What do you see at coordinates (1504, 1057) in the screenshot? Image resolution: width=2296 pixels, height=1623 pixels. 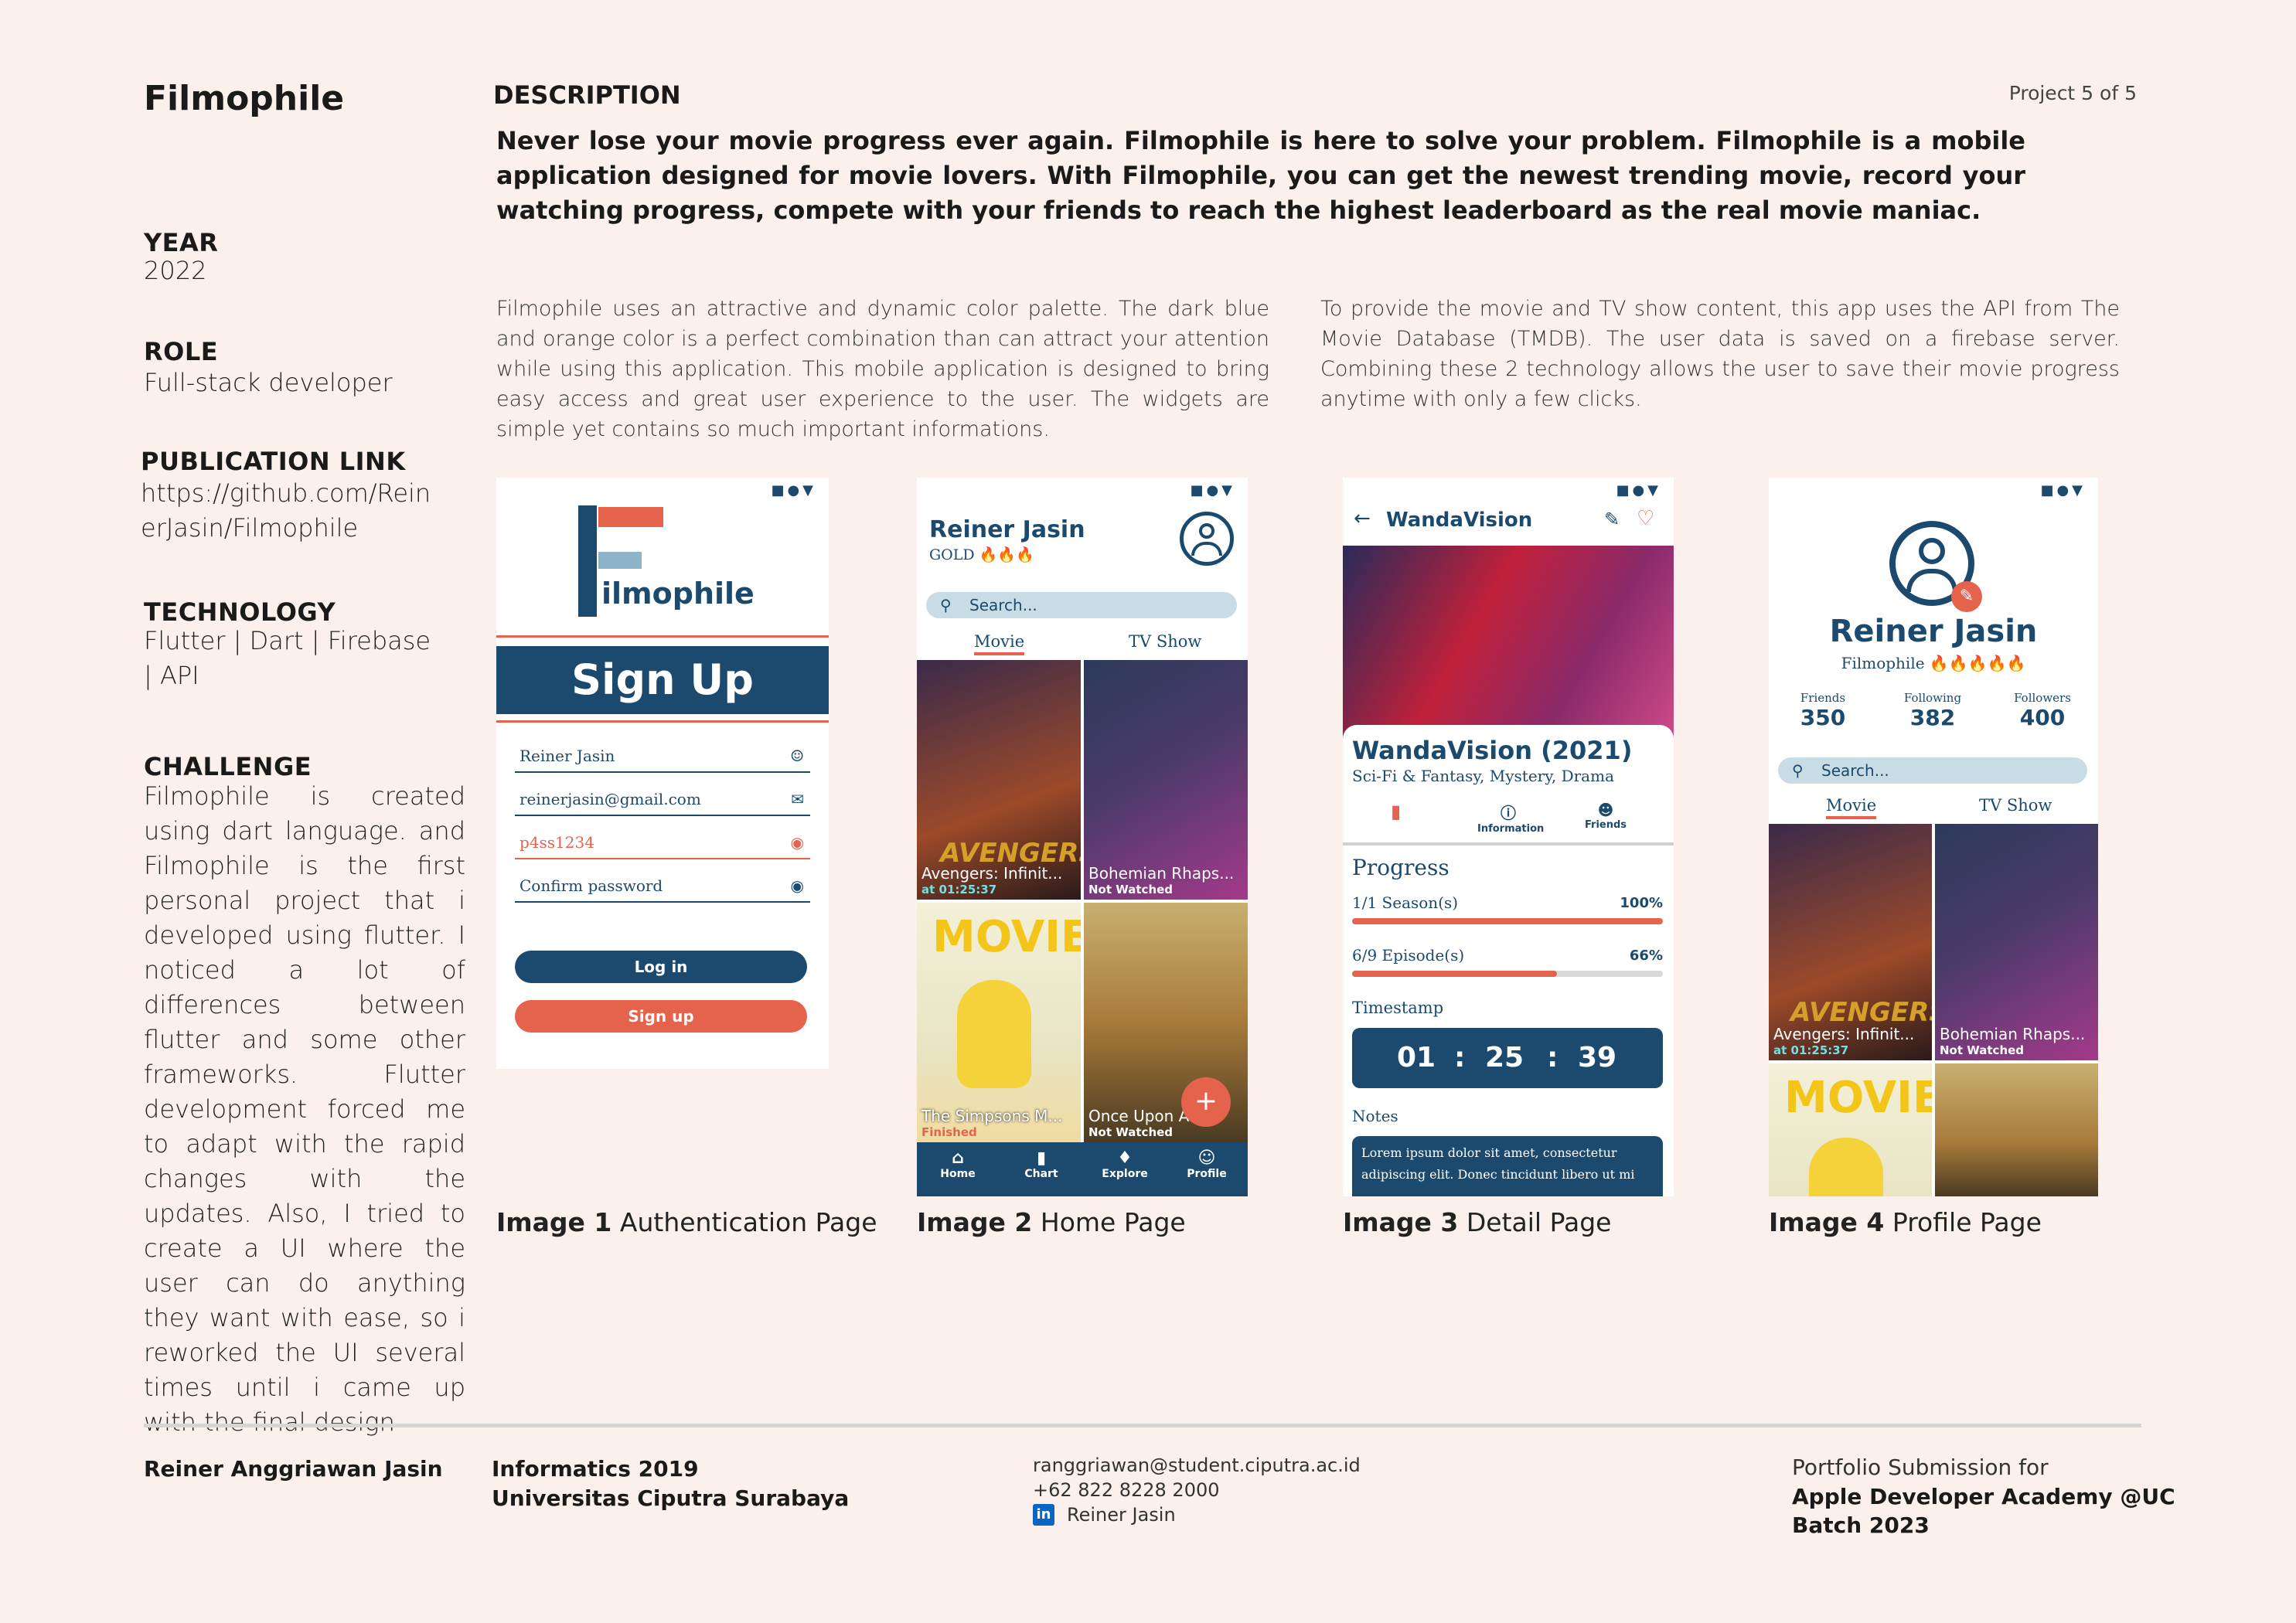 I see `timestamp-minutes: 25` at bounding box center [1504, 1057].